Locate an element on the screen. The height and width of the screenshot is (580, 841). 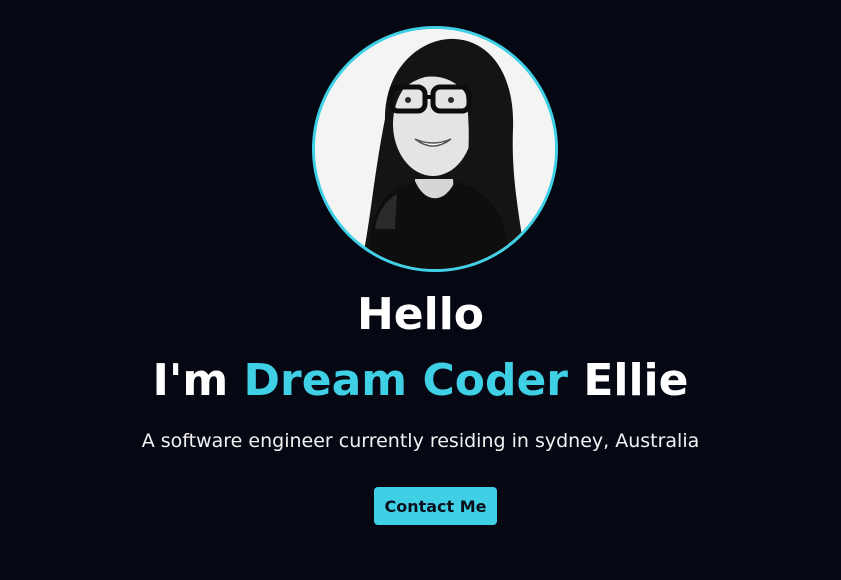
intro-heading: I'm Dream Coder Ellie is located at coordinates (420, 381).